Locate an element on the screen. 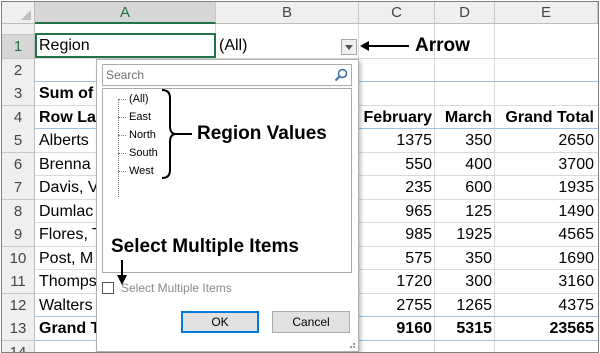 The width and height of the screenshot is (600, 353). annotation-select-multiple: Select Multiple Items is located at coordinates (205, 246).